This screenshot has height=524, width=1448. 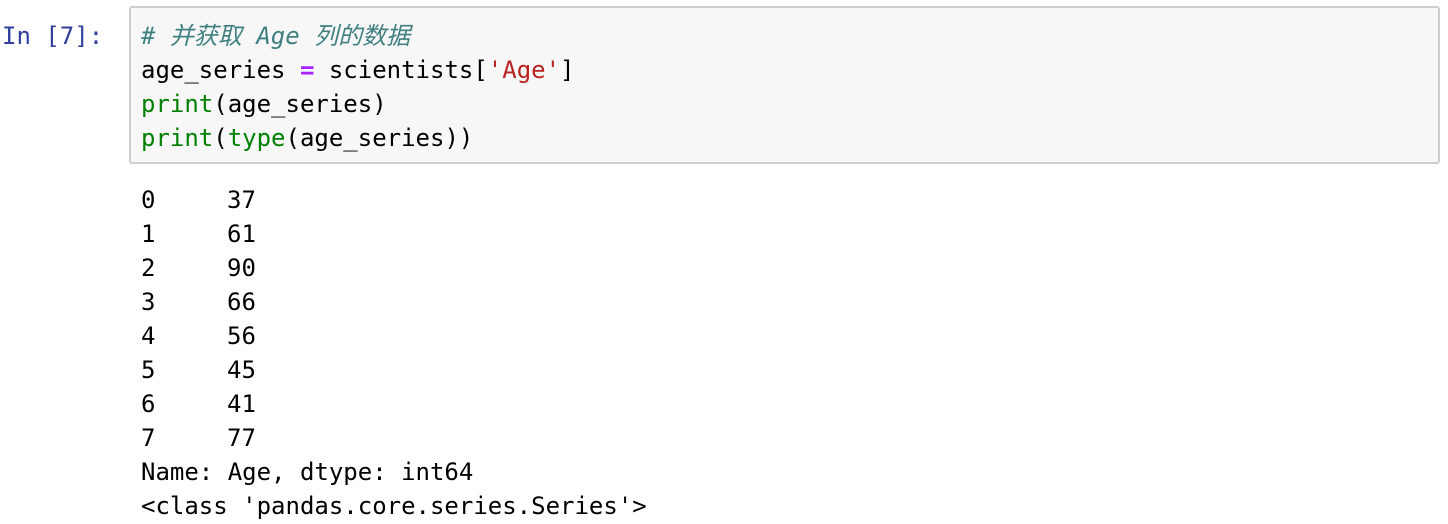 What do you see at coordinates (379, 138) in the screenshot?
I see `code-args: (age_series))` at bounding box center [379, 138].